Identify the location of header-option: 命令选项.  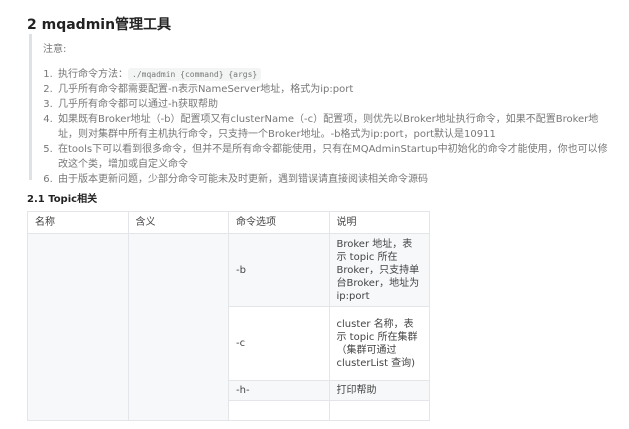
(279, 222).